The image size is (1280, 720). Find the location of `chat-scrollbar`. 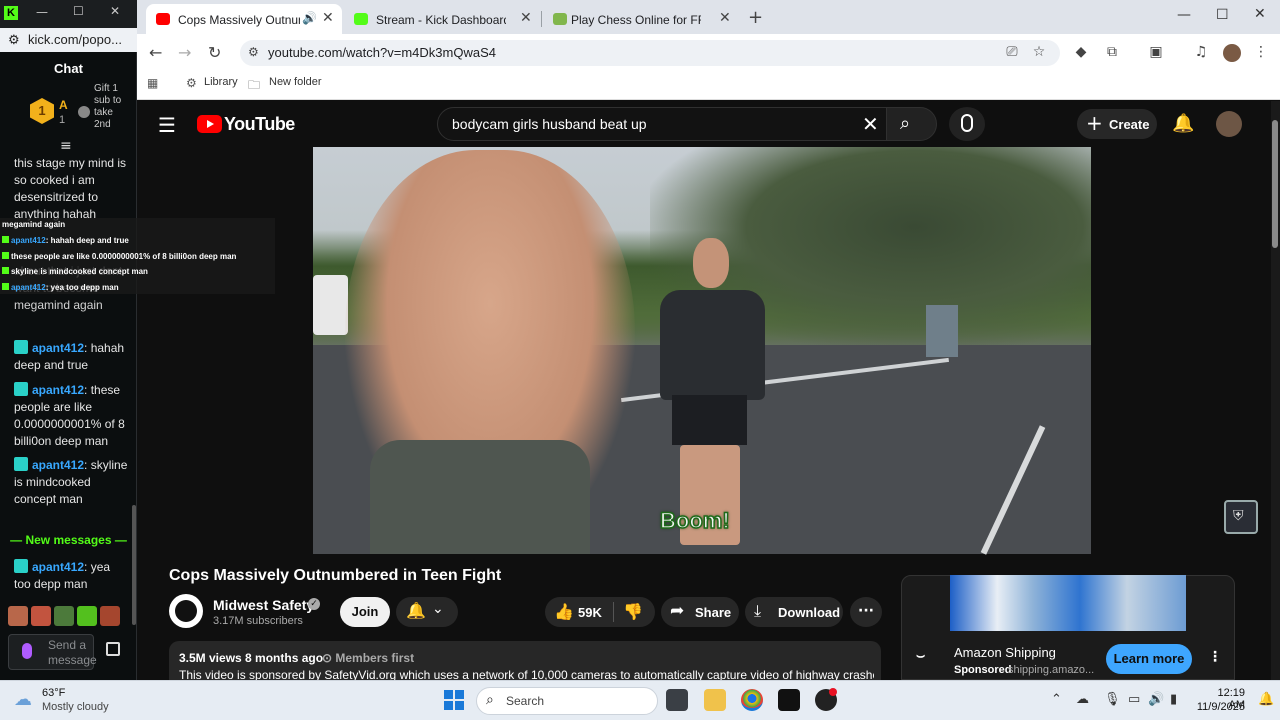

chat-scrollbar is located at coordinates (134, 565).